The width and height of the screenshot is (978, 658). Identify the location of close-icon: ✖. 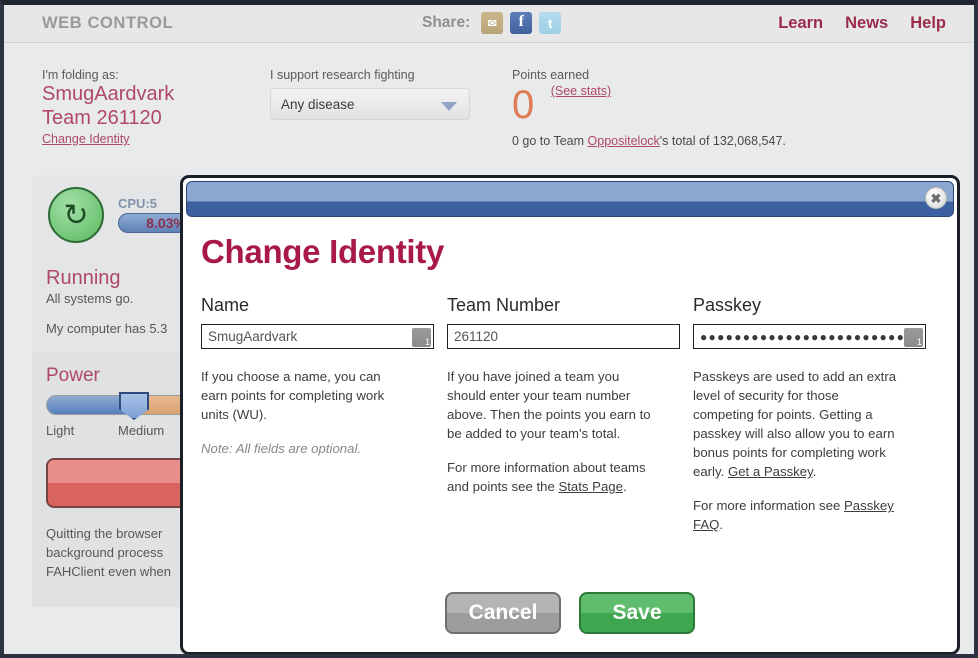
(936, 198).